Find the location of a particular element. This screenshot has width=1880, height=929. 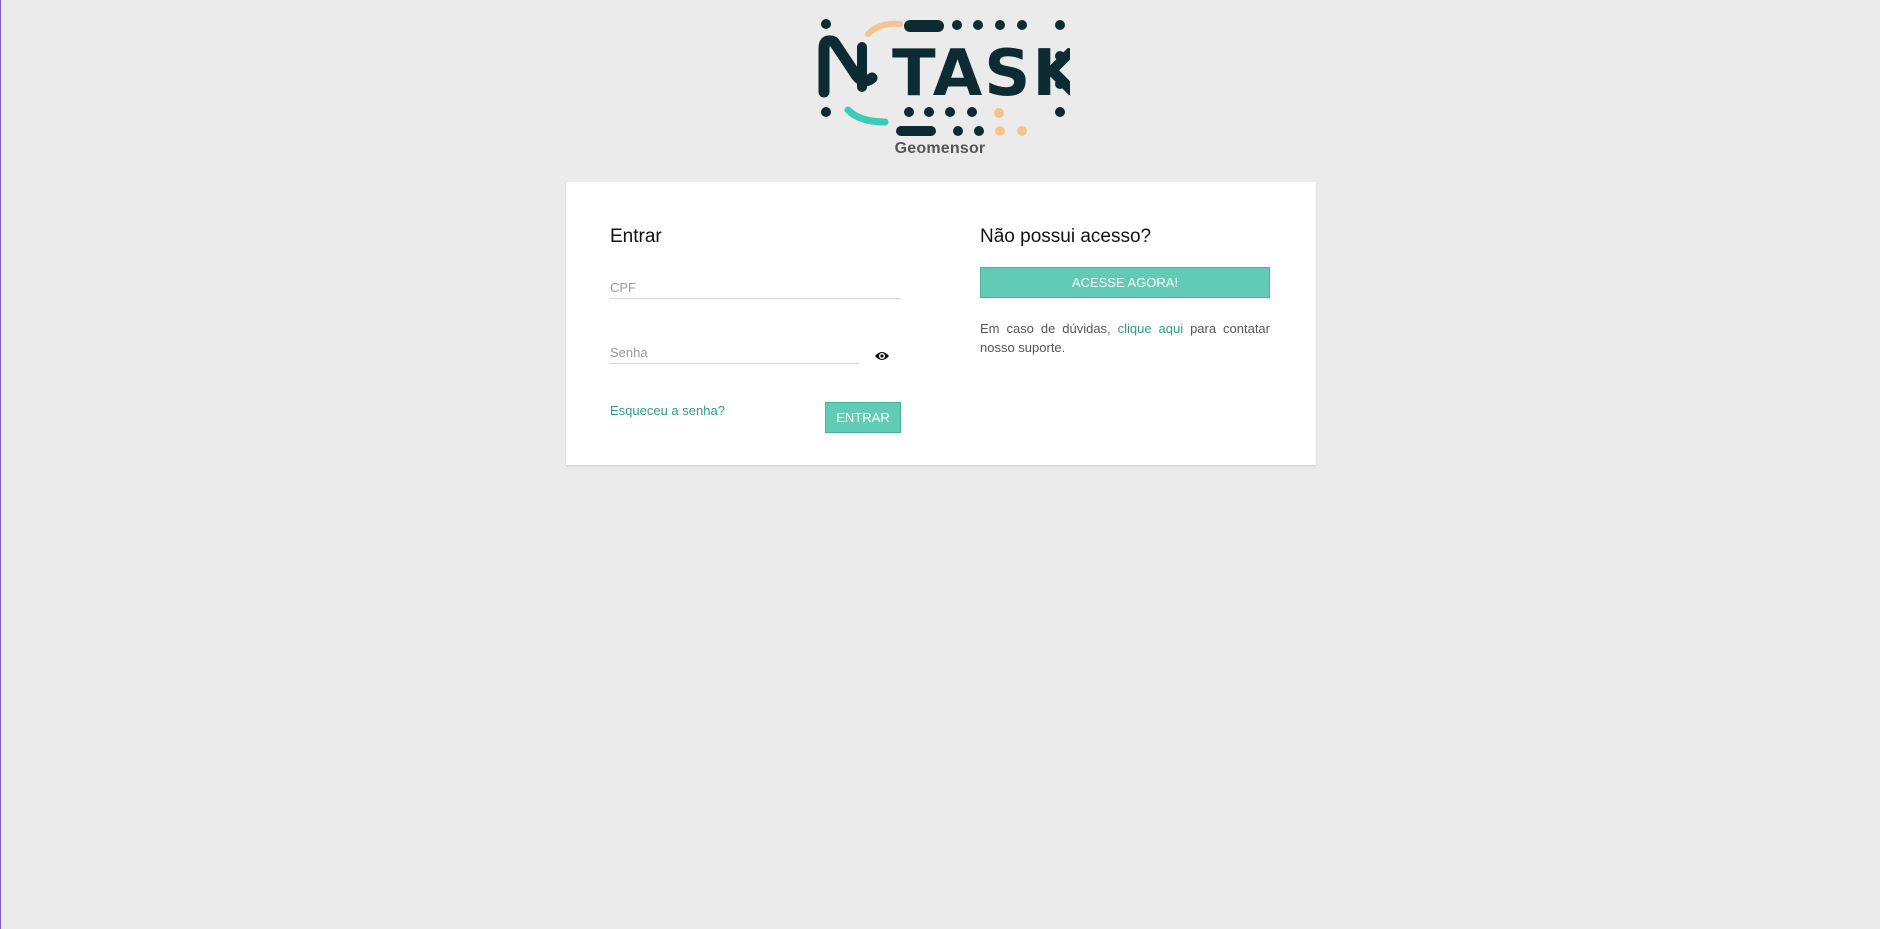

acesse-agora-button: ACESSE AGORA! is located at coordinates (1125, 282).